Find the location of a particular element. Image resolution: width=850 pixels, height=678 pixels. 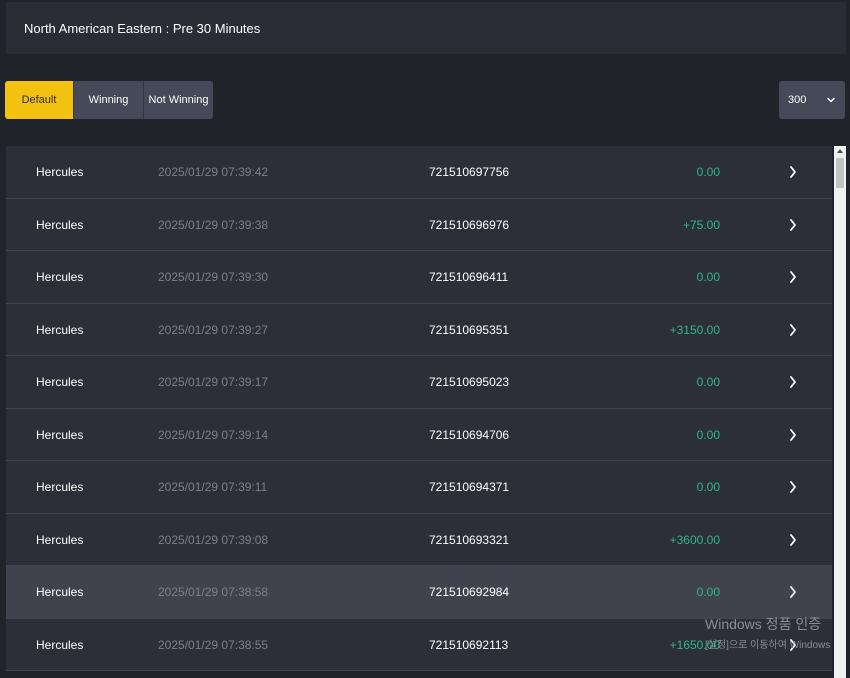

filter-not-winning-button: Not Winning is located at coordinates (178, 100).